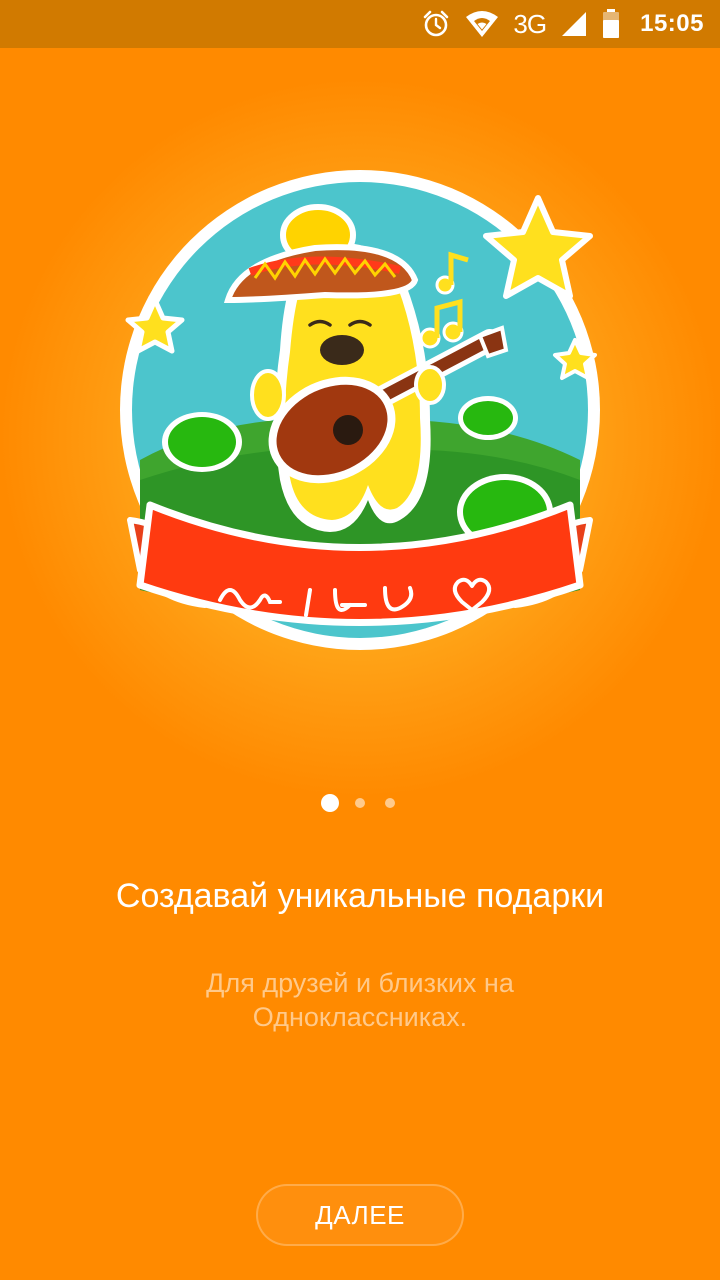 The image size is (720, 1280). I want to click on wifi-icon, so click(482, 24).